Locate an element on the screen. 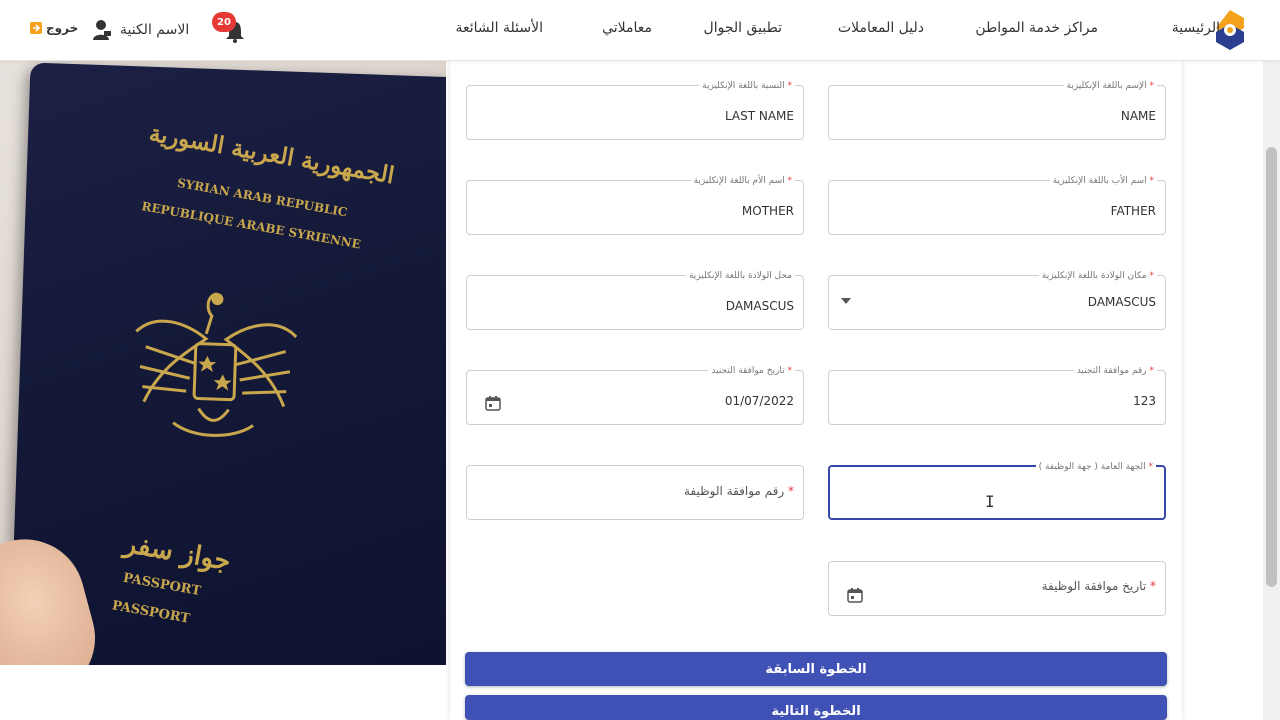 This screenshot has width=1280, height=720. surname-english-field: النسبة باللغة الإنكليزية * LAST NAME is located at coordinates (635, 110).